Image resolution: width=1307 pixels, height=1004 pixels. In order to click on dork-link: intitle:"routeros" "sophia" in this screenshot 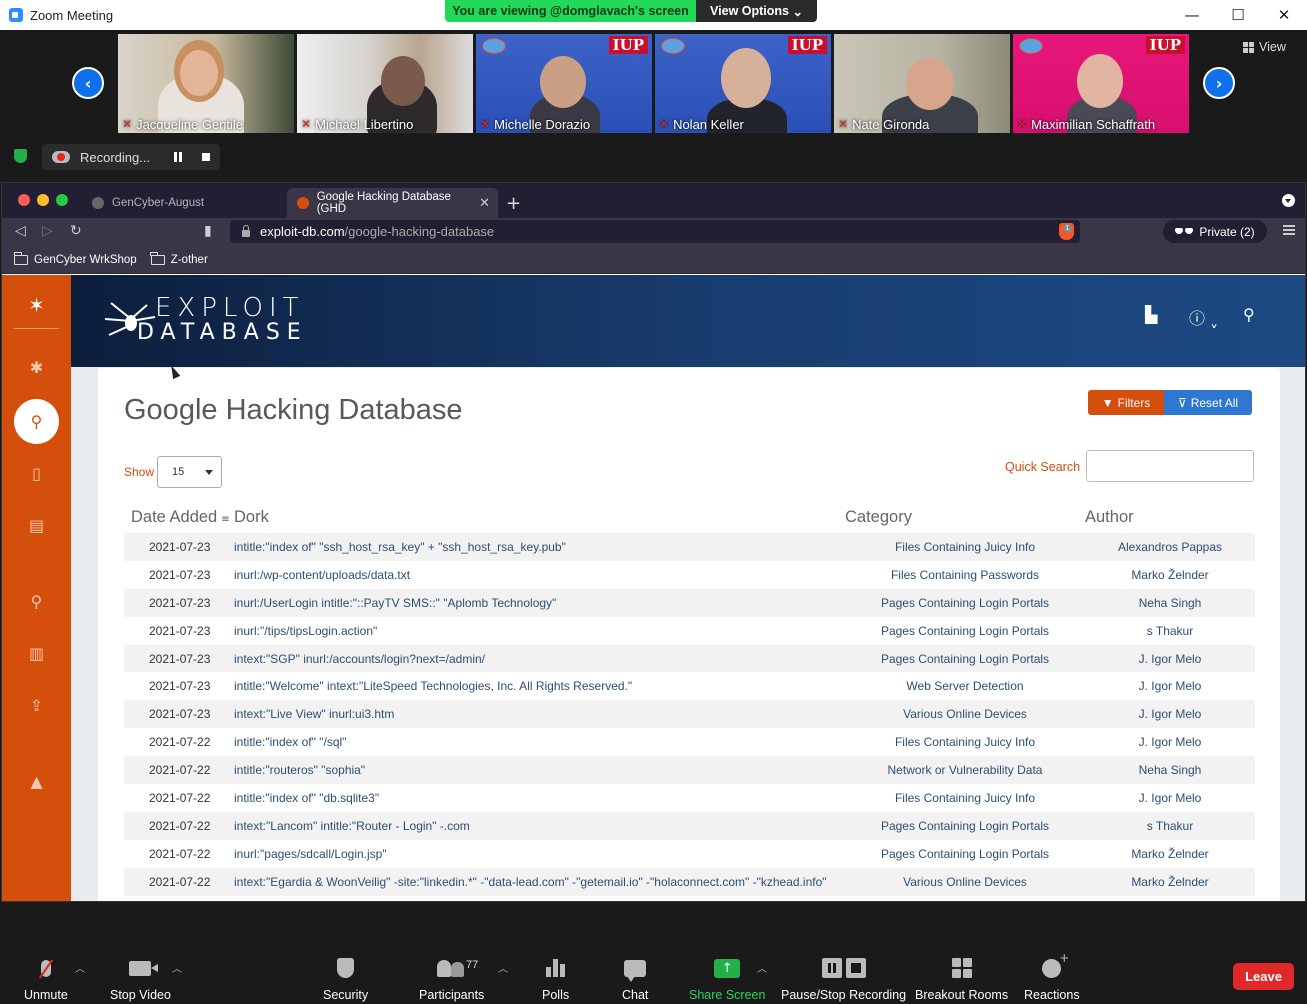, I will do `click(539, 770)`.